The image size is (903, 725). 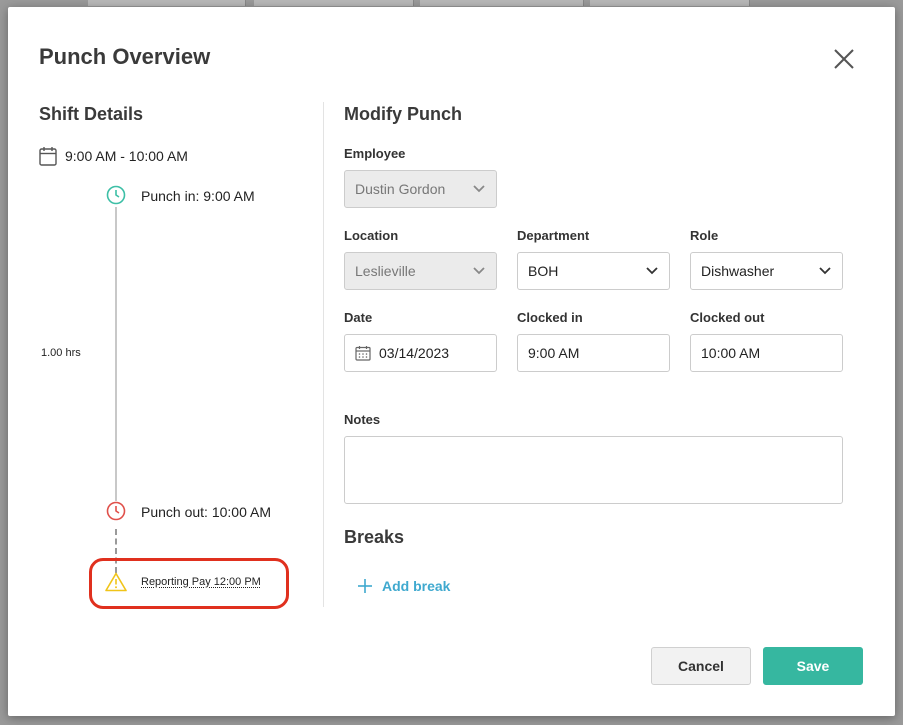 I want to click on modify-punch-title: Modify Punch, so click(x=403, y=114).